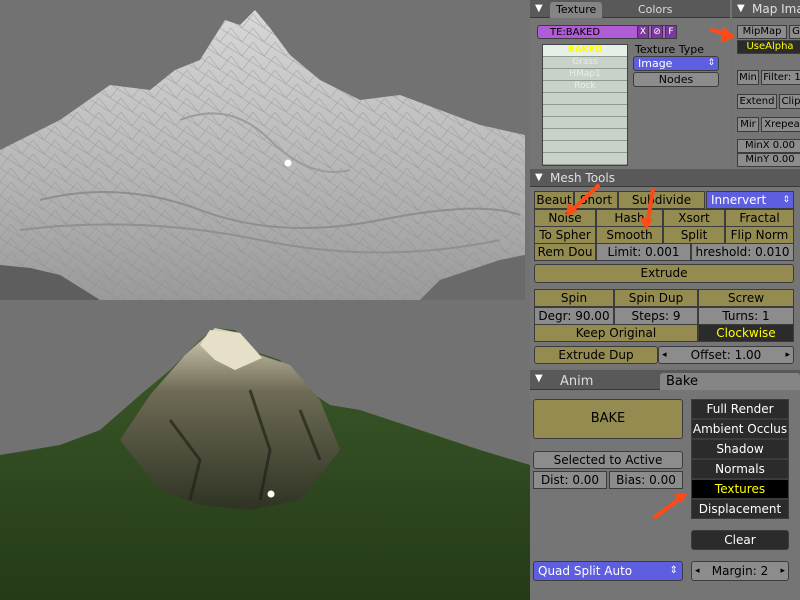 This screenshot has height=600, width=800. I want to click on offset-value: Offset: 1.00, so click(726, 355).